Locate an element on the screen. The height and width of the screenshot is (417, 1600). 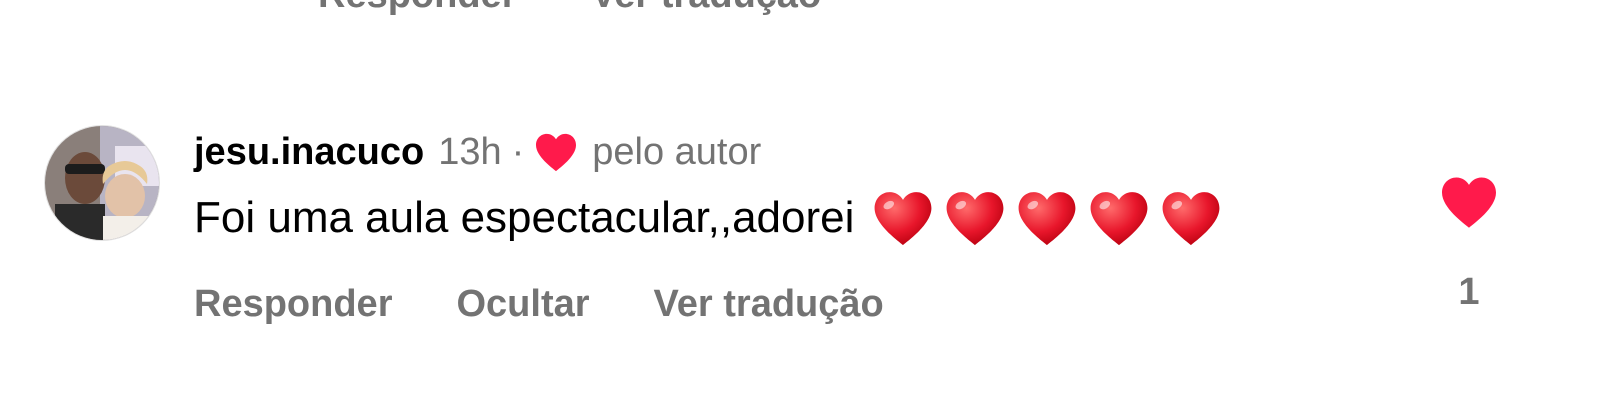
comment-text: Foi uma aula espectacular,,adorei is located at coordinates (708, 218).